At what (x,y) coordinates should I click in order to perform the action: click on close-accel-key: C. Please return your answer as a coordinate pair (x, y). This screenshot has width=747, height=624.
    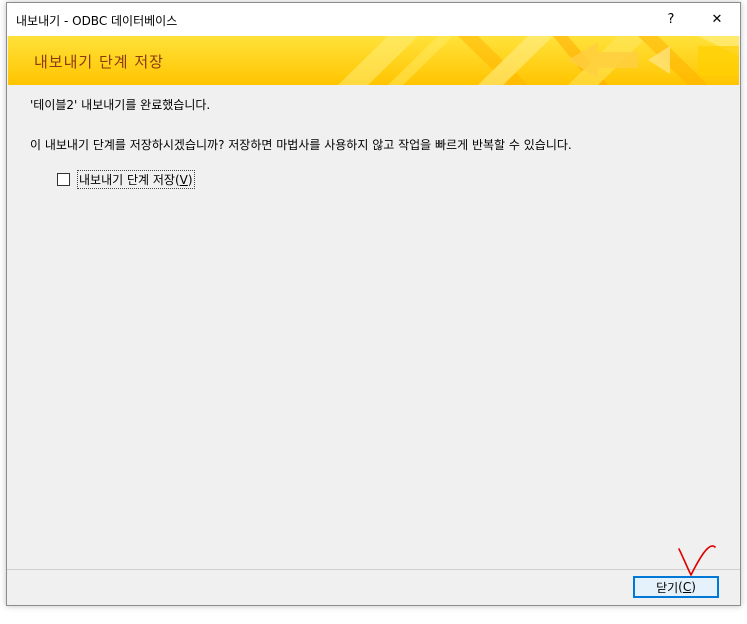
    Looking at the image, I should click on (687, 587).